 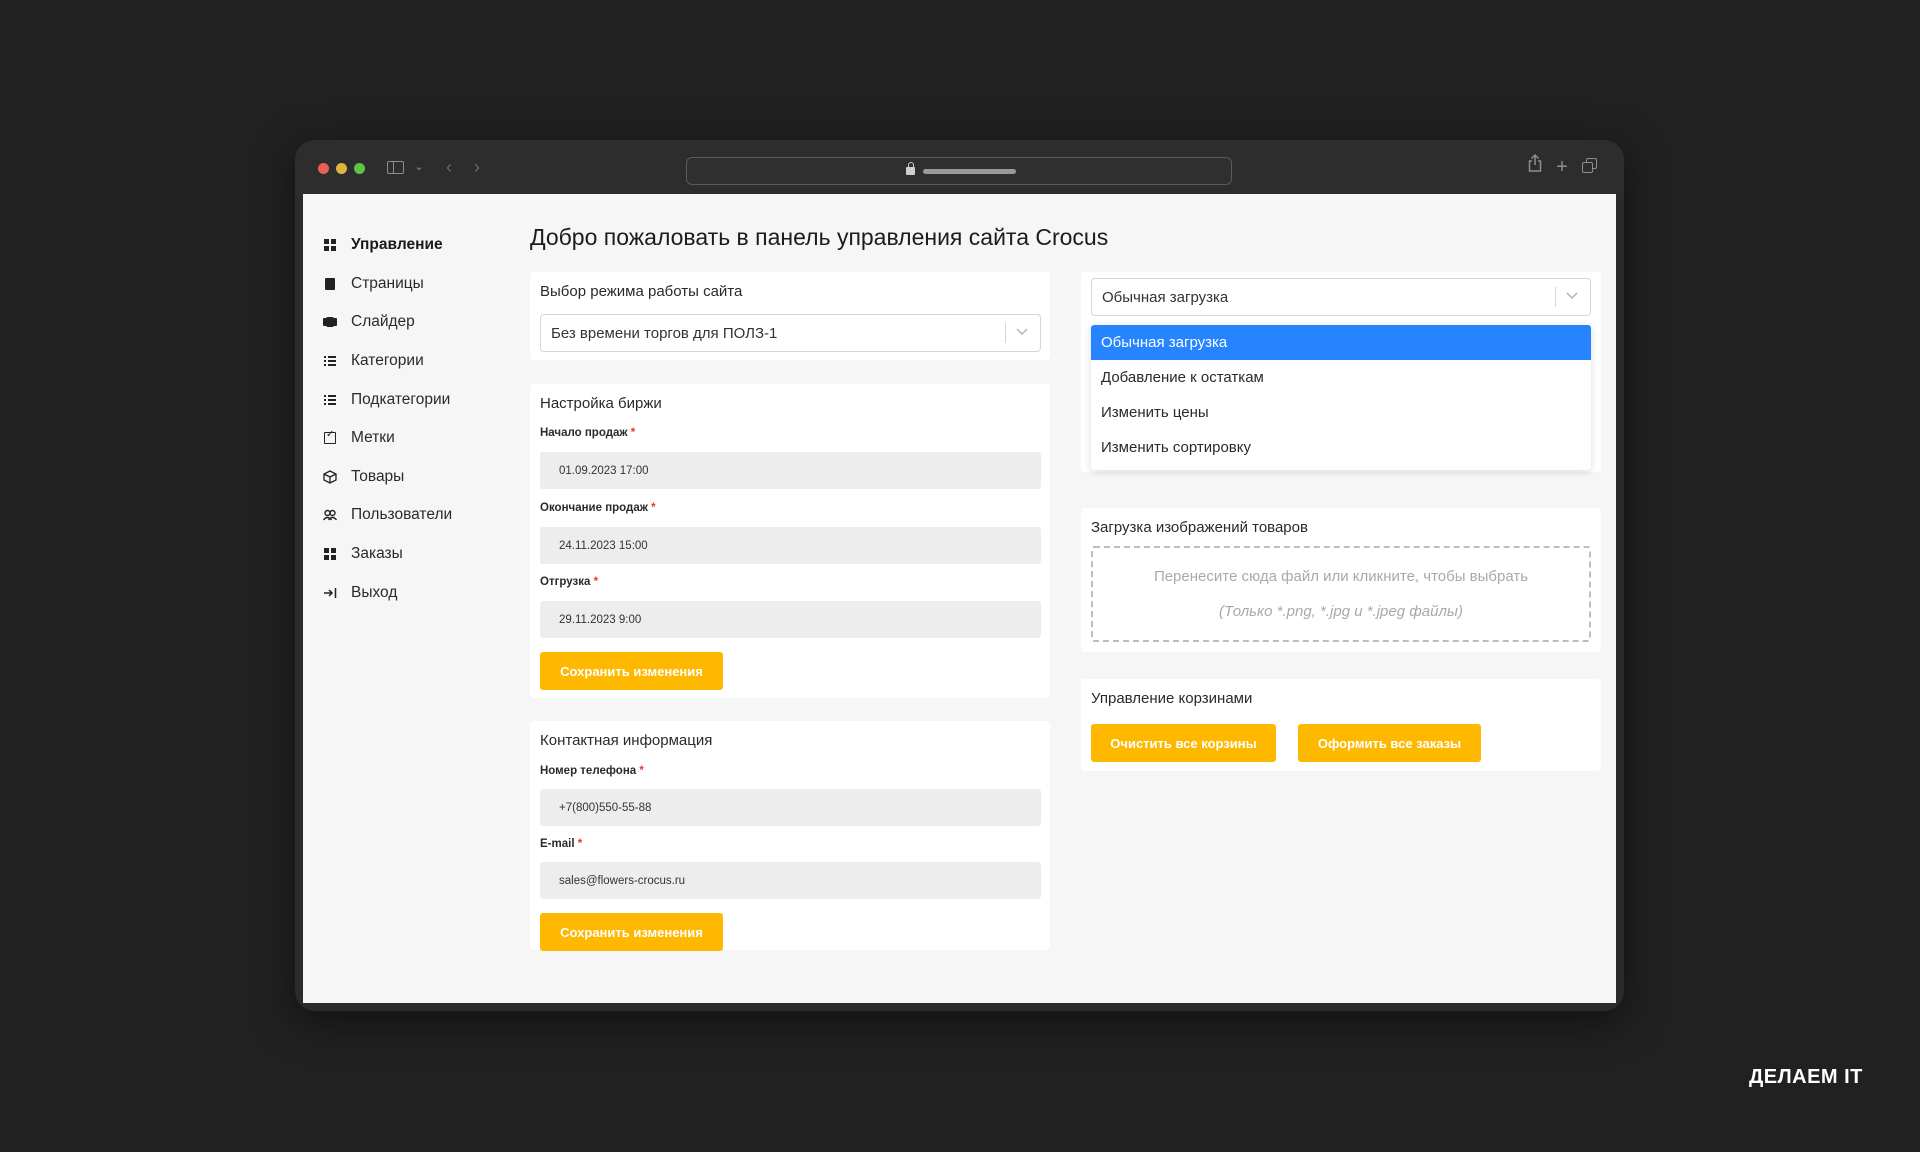 I want to click on sales-end-label: Окончание продаж *, so click(x=598, y=508).